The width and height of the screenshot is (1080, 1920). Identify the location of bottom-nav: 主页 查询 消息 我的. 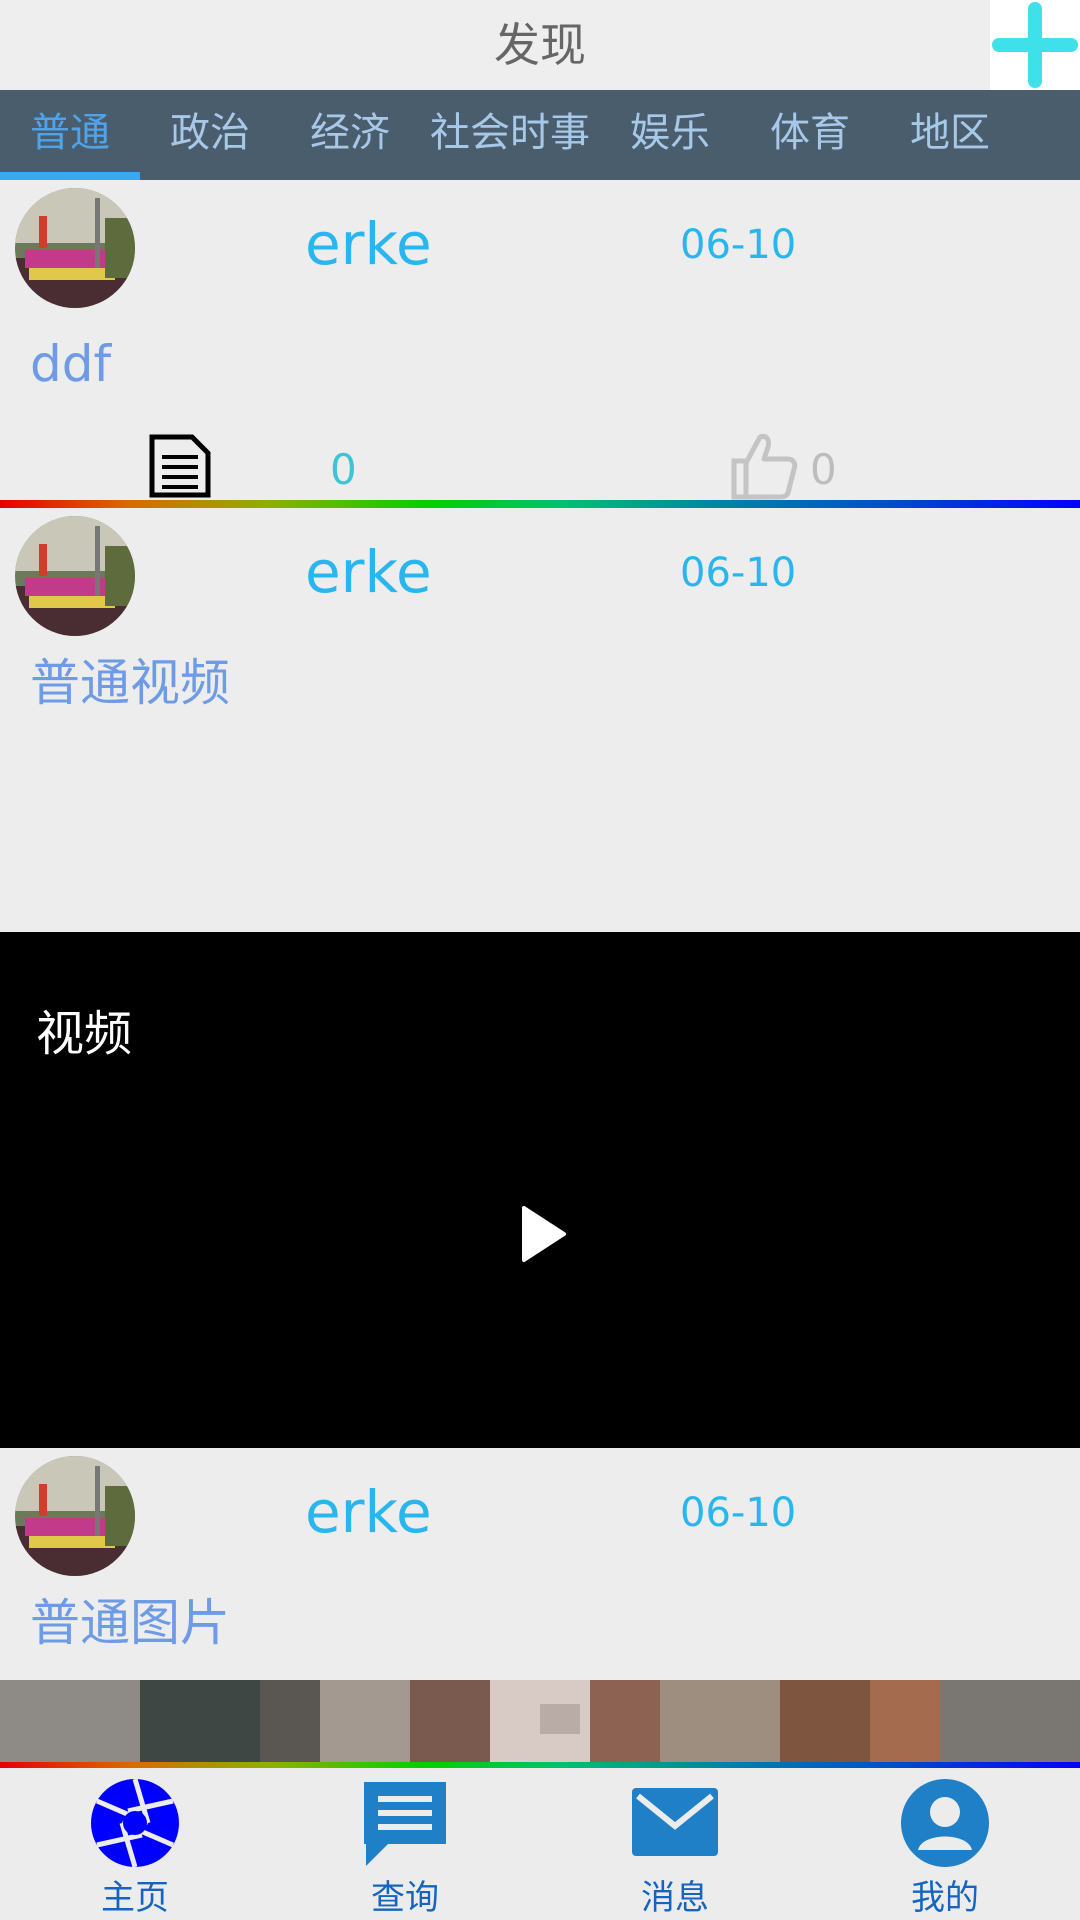
(540, 1844).